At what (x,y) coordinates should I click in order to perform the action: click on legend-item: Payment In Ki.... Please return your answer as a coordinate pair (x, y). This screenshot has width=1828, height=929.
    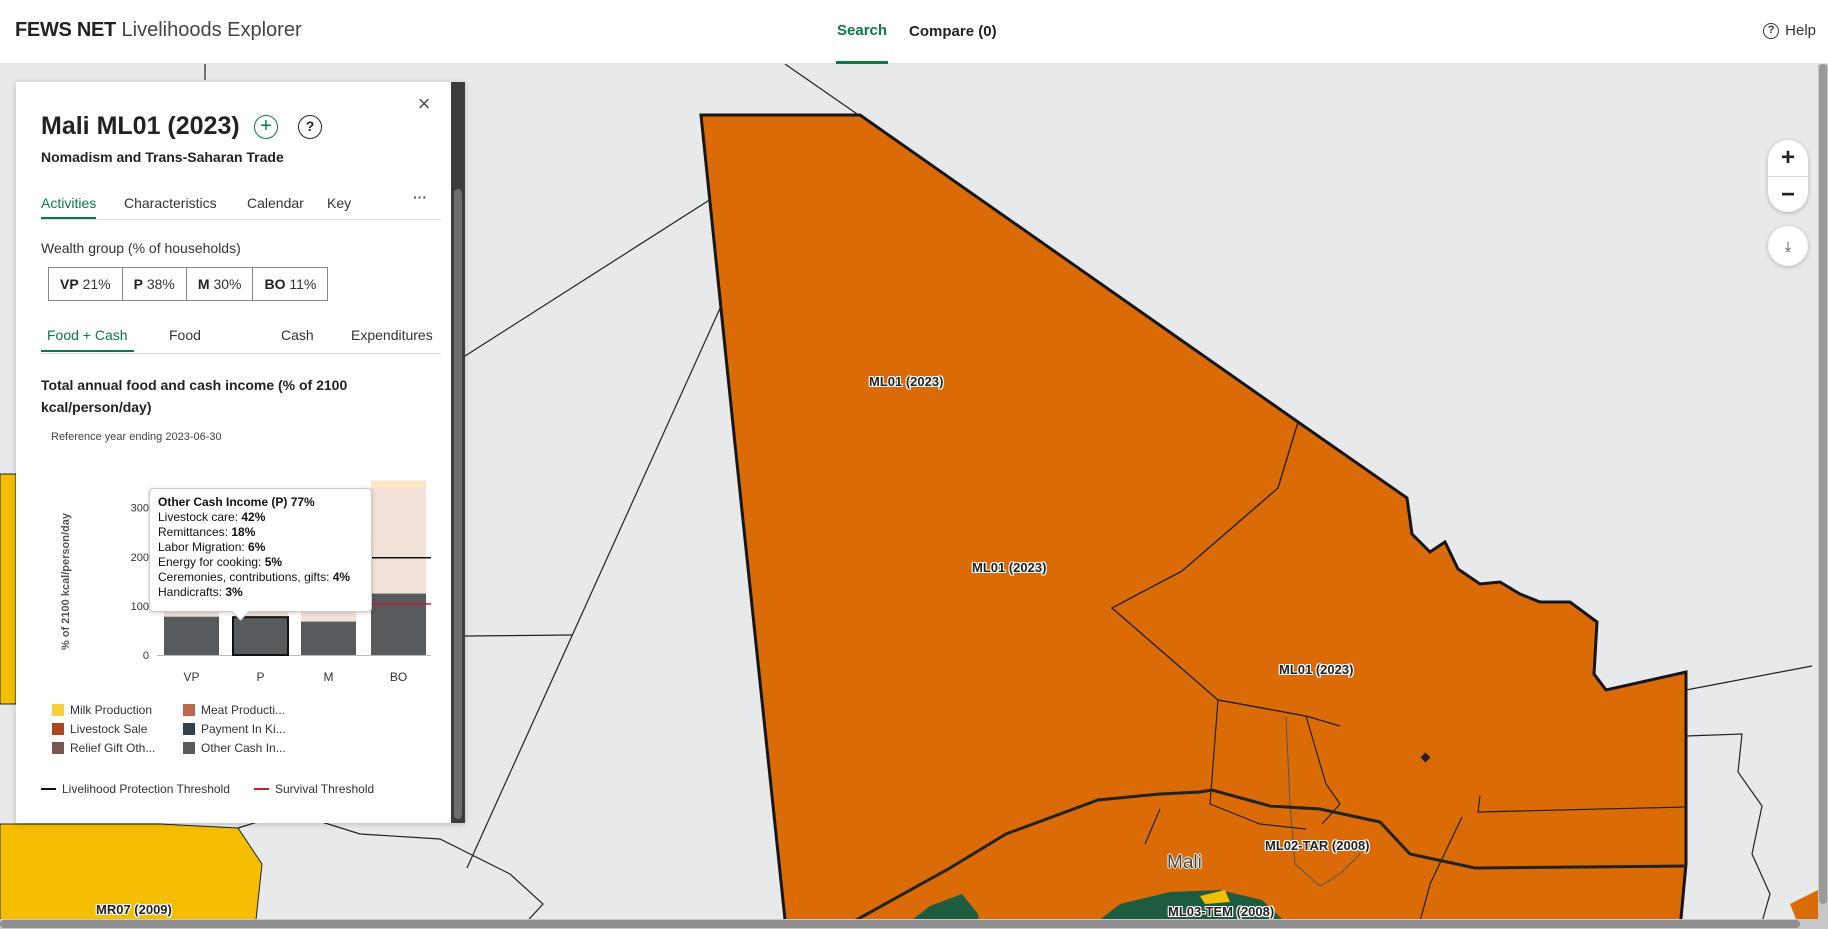
    Looking at the image, I should click on (234, 729).